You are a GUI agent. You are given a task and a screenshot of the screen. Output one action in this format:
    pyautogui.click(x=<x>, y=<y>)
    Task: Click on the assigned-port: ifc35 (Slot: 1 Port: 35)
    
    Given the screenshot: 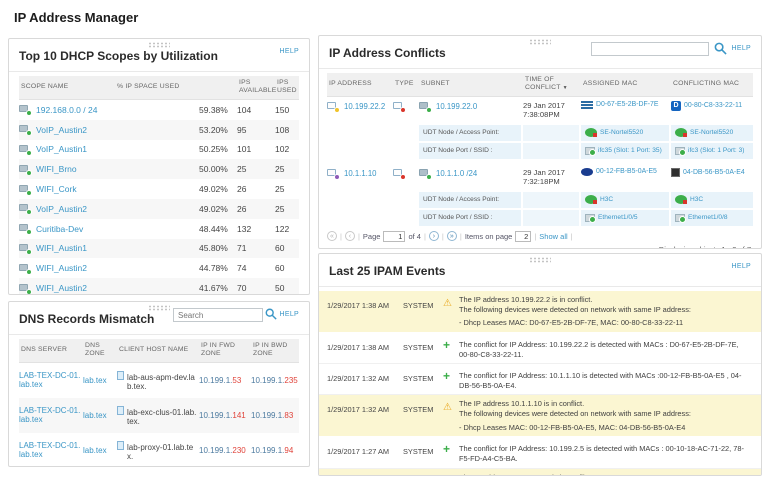 What is the action you would take?
    pyautogui.click(x=625, y=150)
    